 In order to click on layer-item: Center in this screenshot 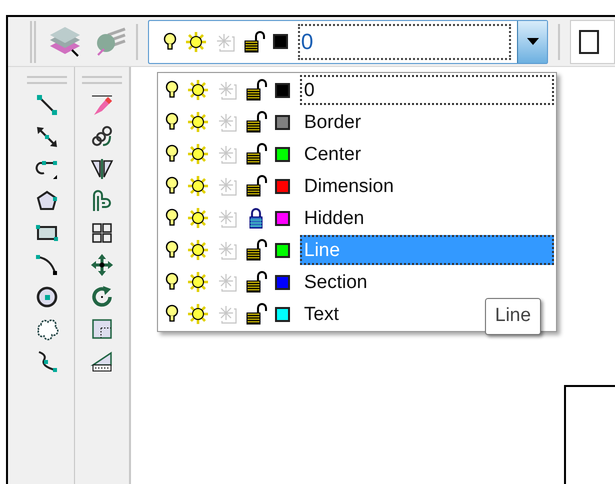, I will do `click(333, 154)`.